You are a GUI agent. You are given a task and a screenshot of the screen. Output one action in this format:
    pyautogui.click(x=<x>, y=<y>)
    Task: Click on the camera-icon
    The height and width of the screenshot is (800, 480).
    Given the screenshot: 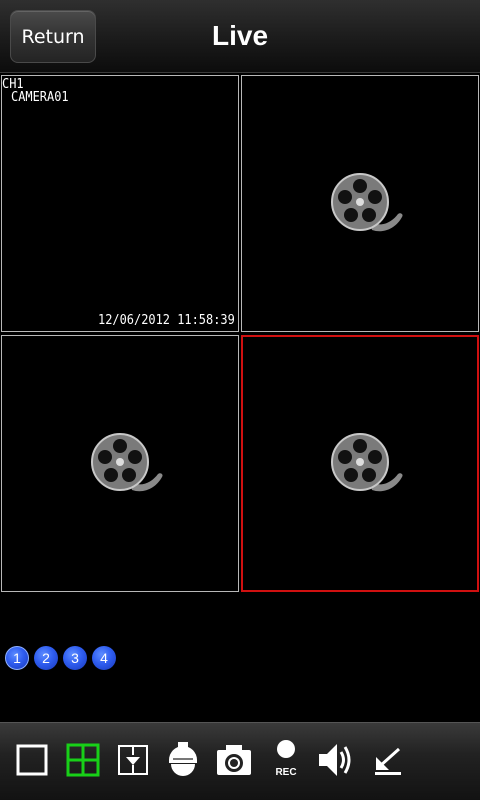 What is the action you would take?
    pyautogui.click(x=234, y=760)
    